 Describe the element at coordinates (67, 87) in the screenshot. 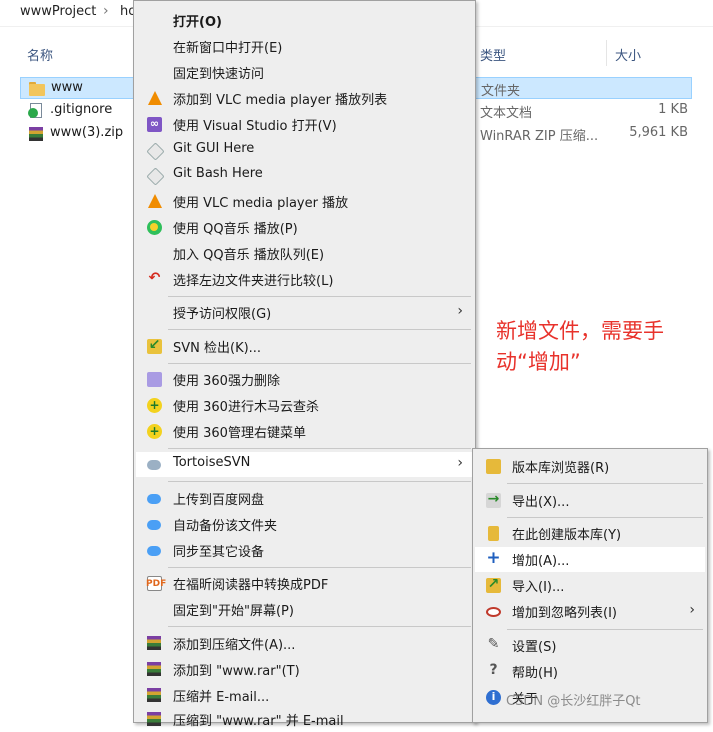

I see `file-name: www` at that location.